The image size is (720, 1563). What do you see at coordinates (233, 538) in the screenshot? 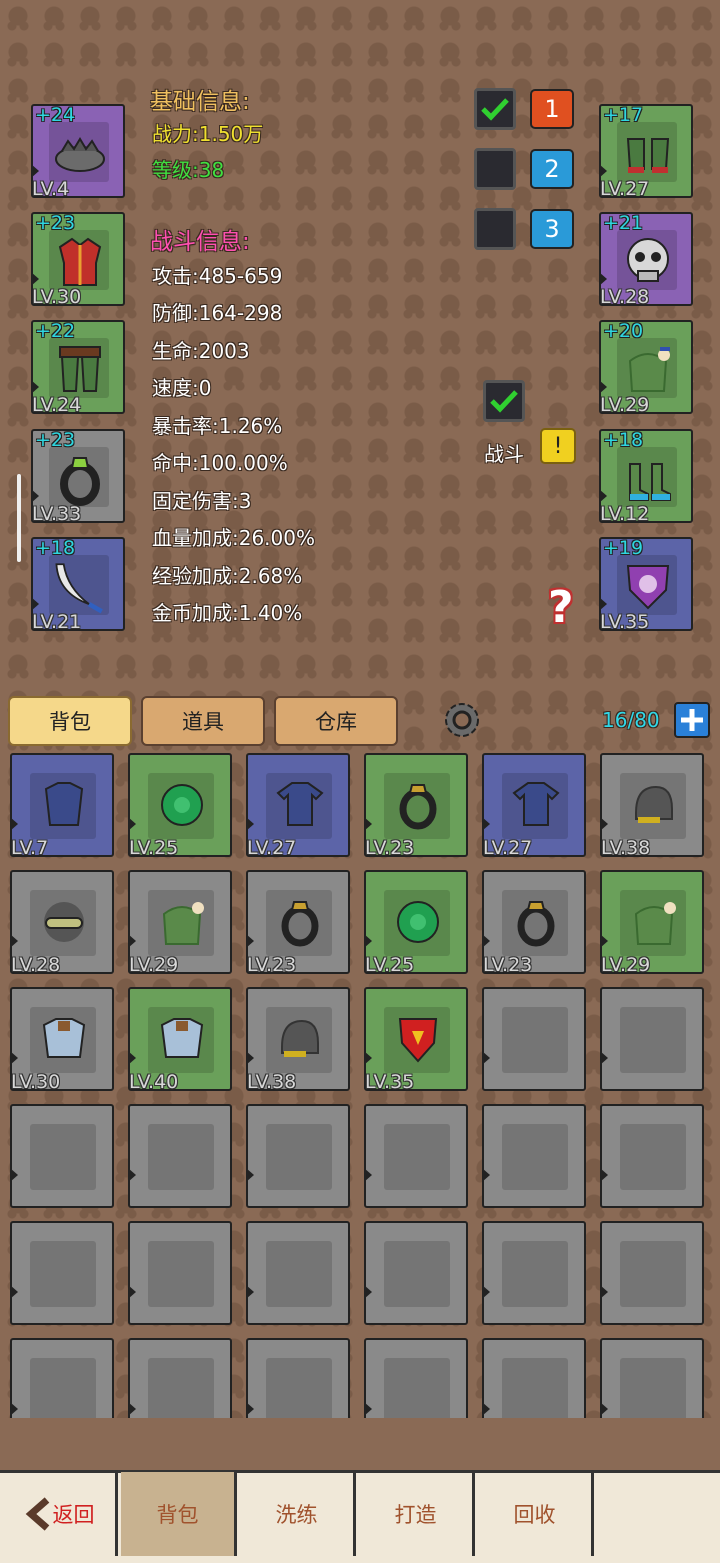
I see `stat-hp-bonus: 血量加成:26.00%` at bounding box center [233, 538].